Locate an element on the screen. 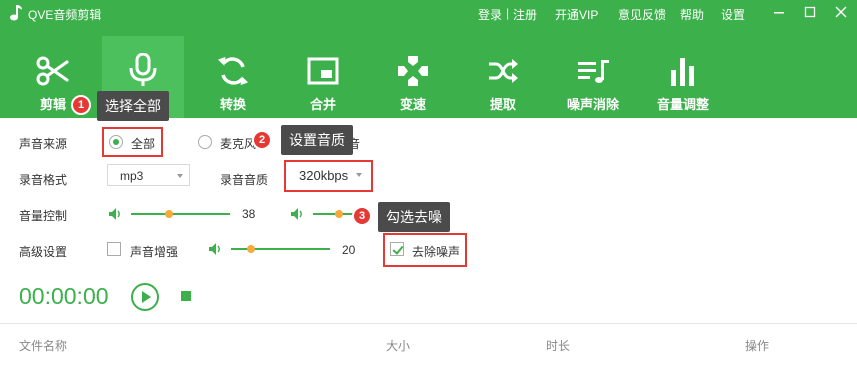 This screenshot has width=857, height=376. app-title: QVE音频剪辑 is located at coordinates (65, 15).